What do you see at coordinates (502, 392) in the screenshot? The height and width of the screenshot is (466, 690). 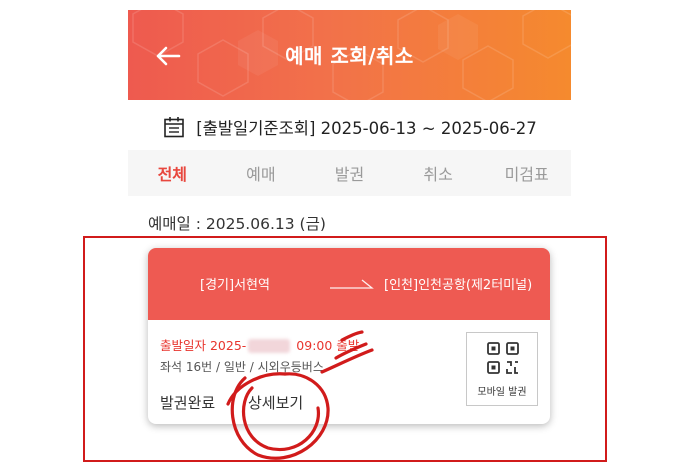 I see `mobile-ticket-label: 모바일 발권` at bounding box center [502, 392].